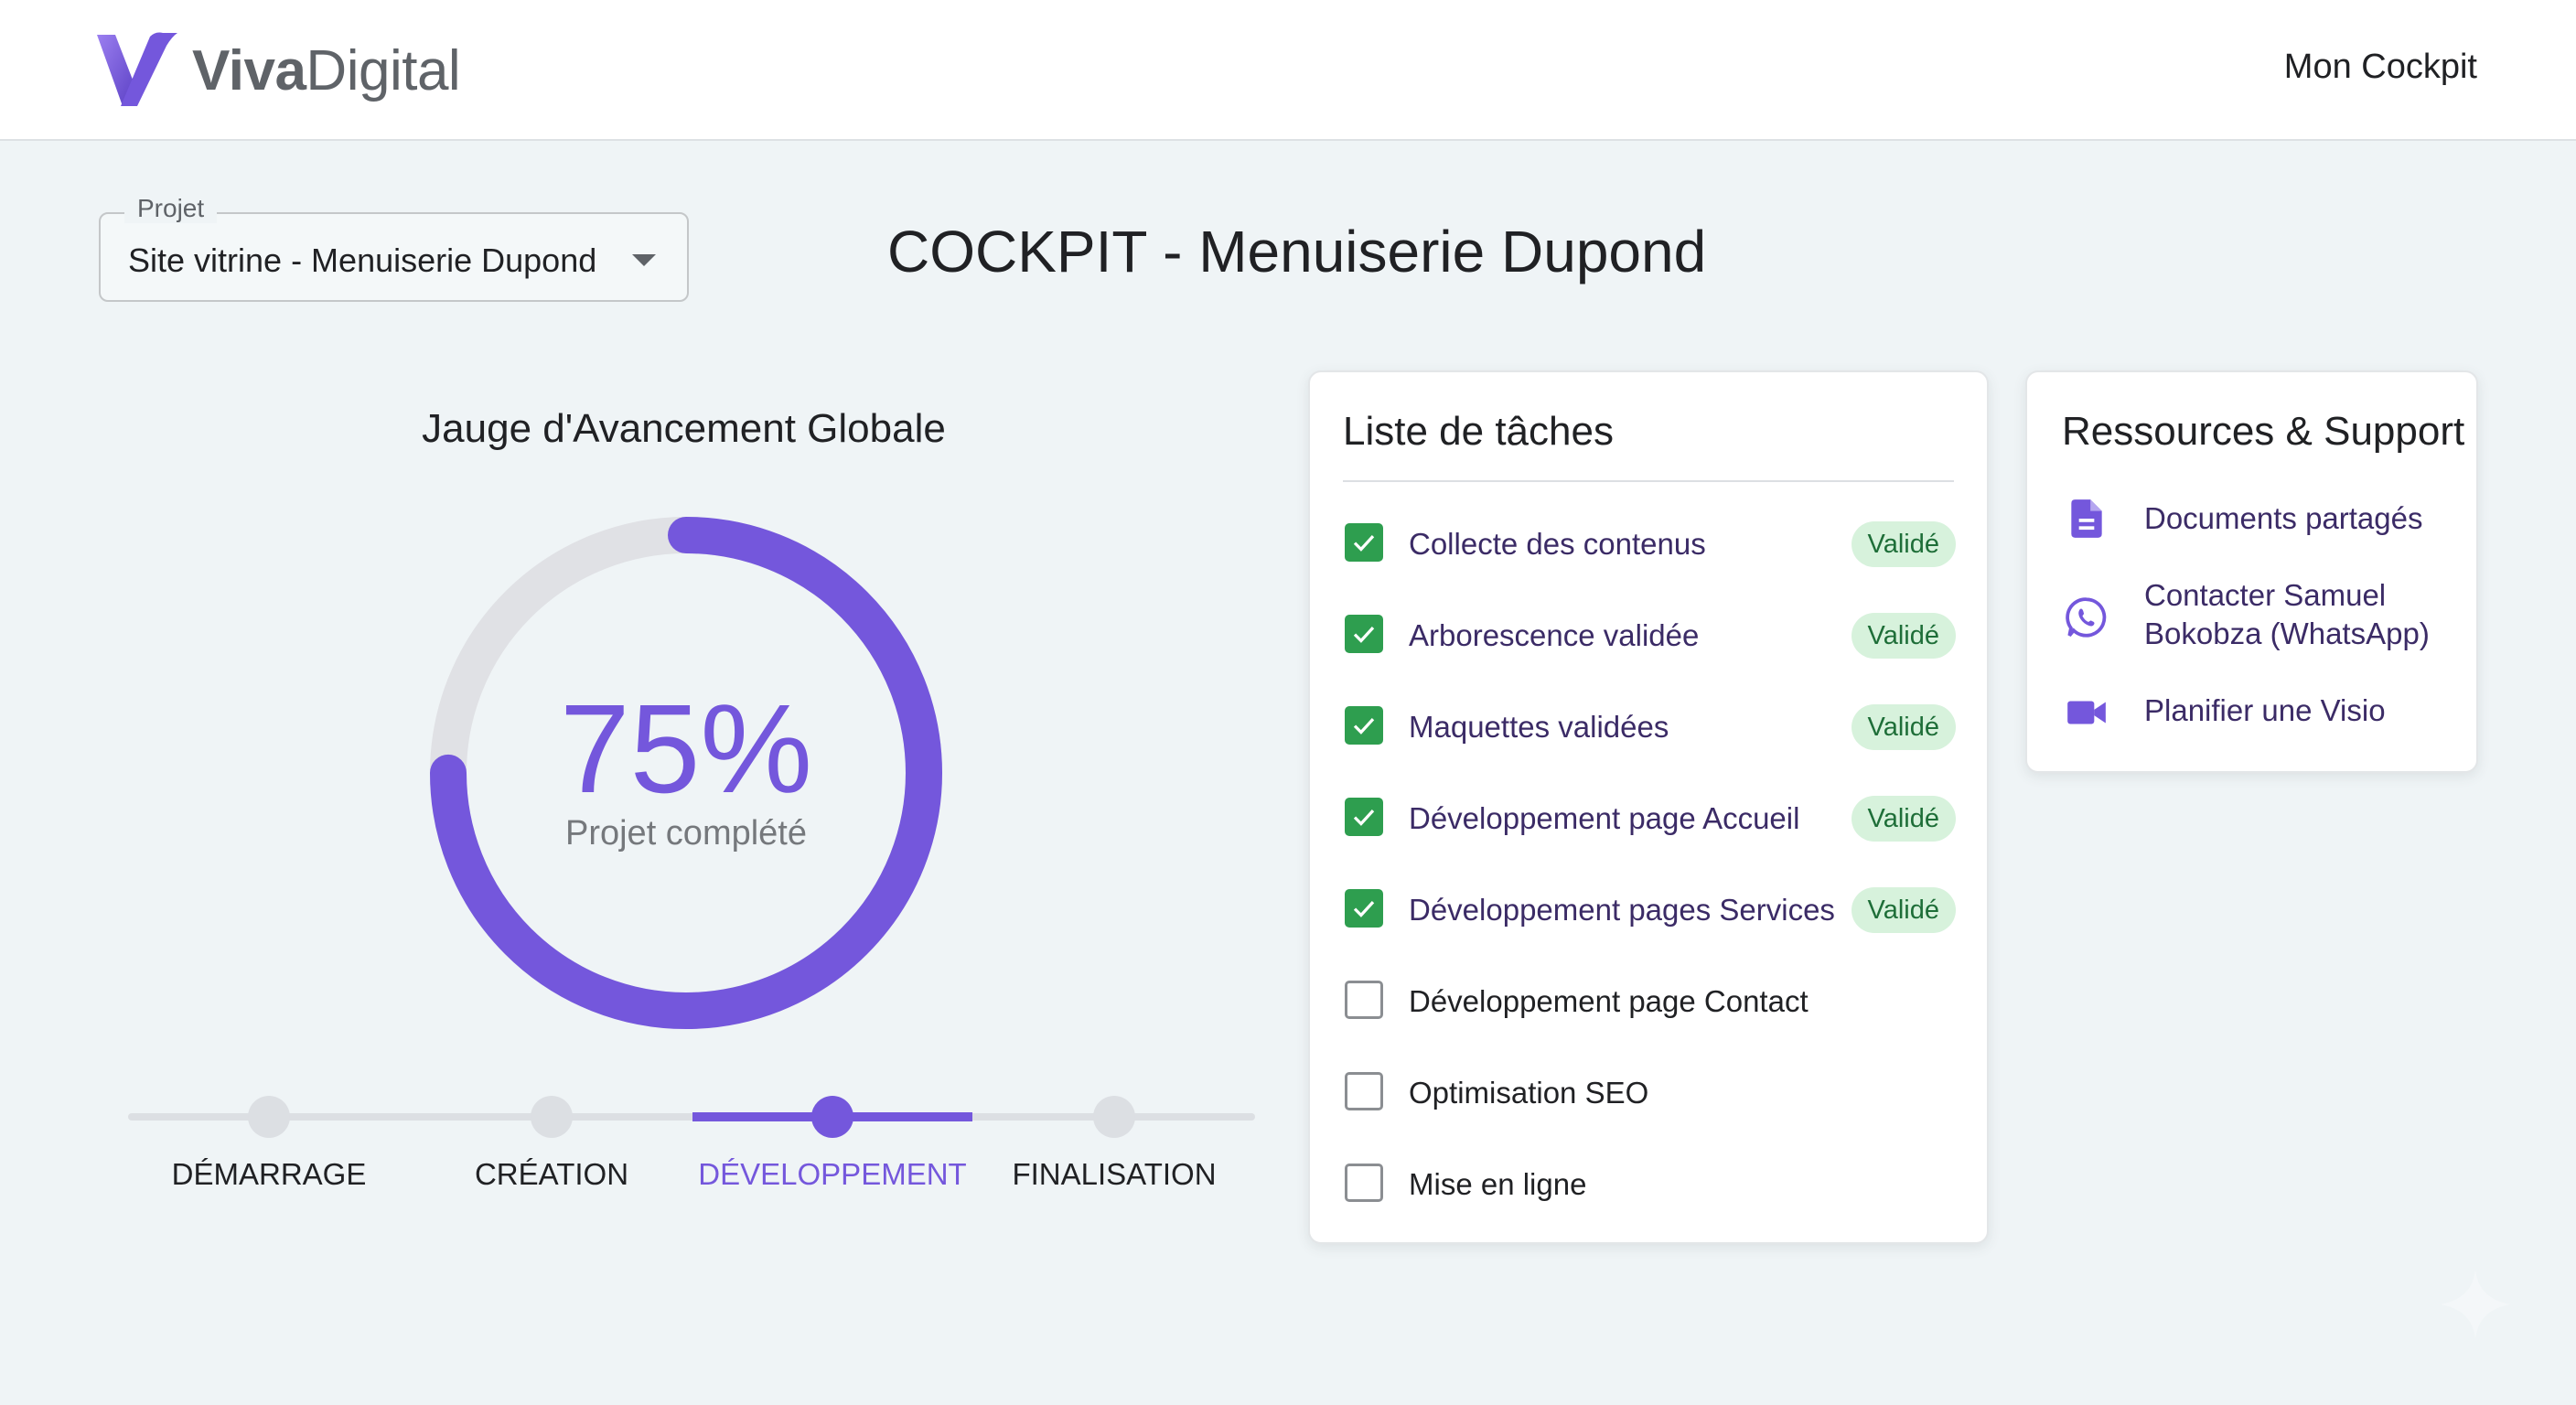  I want to click on task-label: Arborescence validée, so click(1555, 635).